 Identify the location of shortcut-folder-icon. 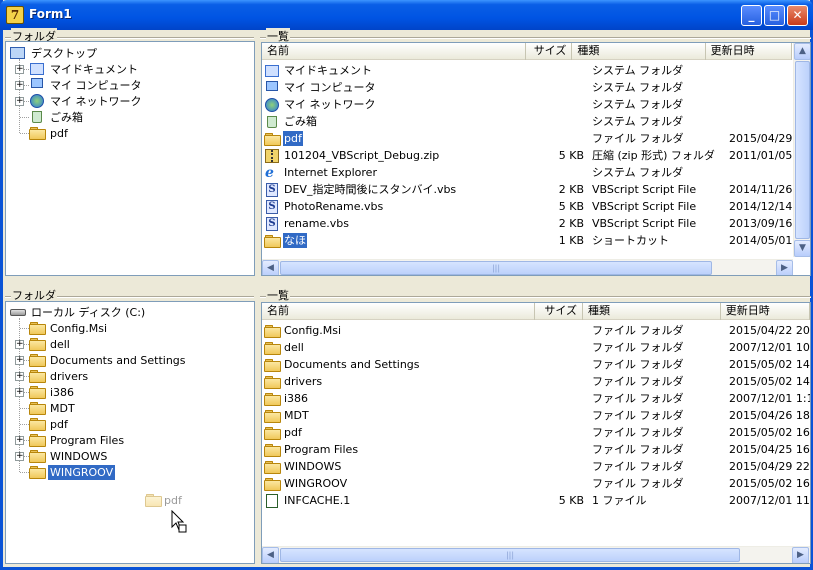
(272, 241).